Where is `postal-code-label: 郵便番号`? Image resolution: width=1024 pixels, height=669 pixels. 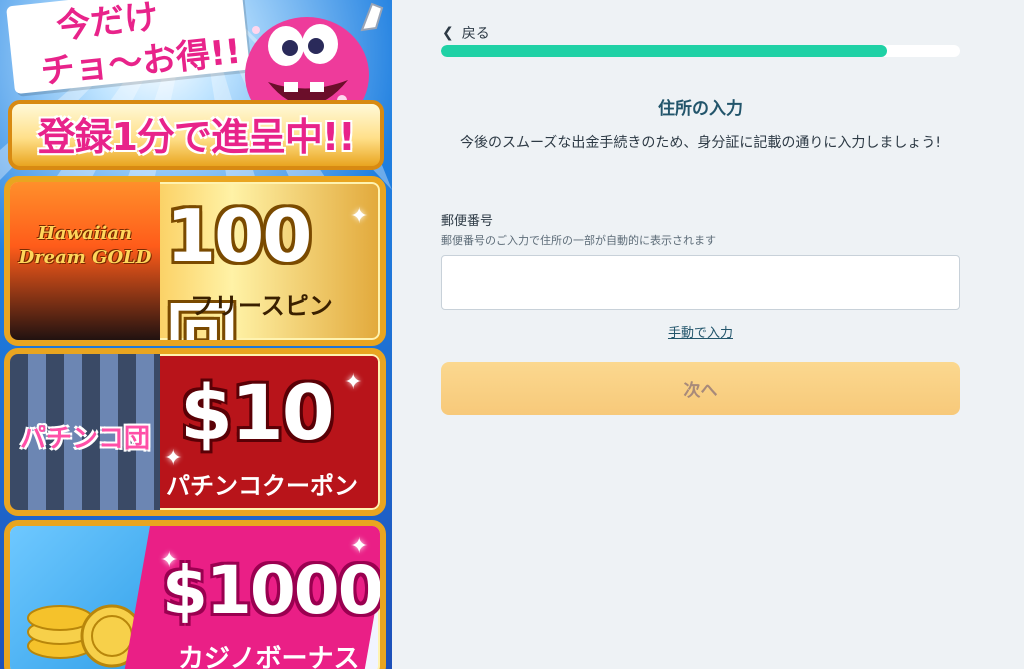
postal-code-label: 郵便番号 is located at coordinates (467, 221).